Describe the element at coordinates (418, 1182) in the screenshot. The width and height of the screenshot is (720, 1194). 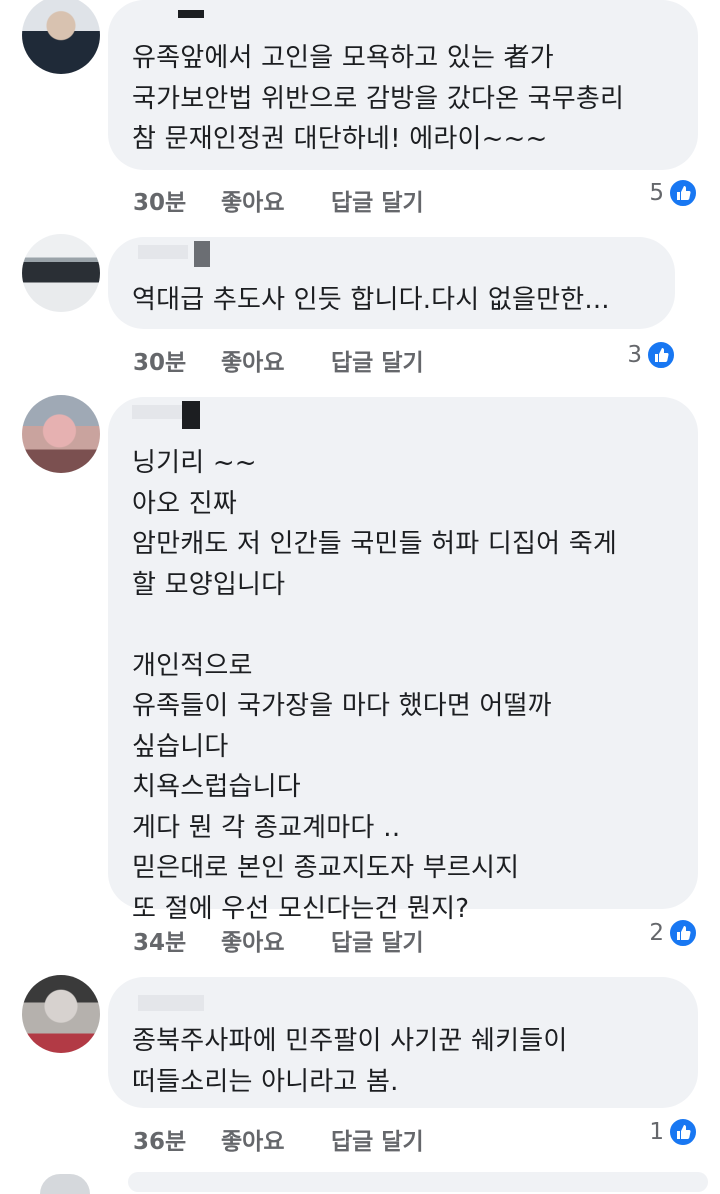
I see `comment-bubble` at that location.